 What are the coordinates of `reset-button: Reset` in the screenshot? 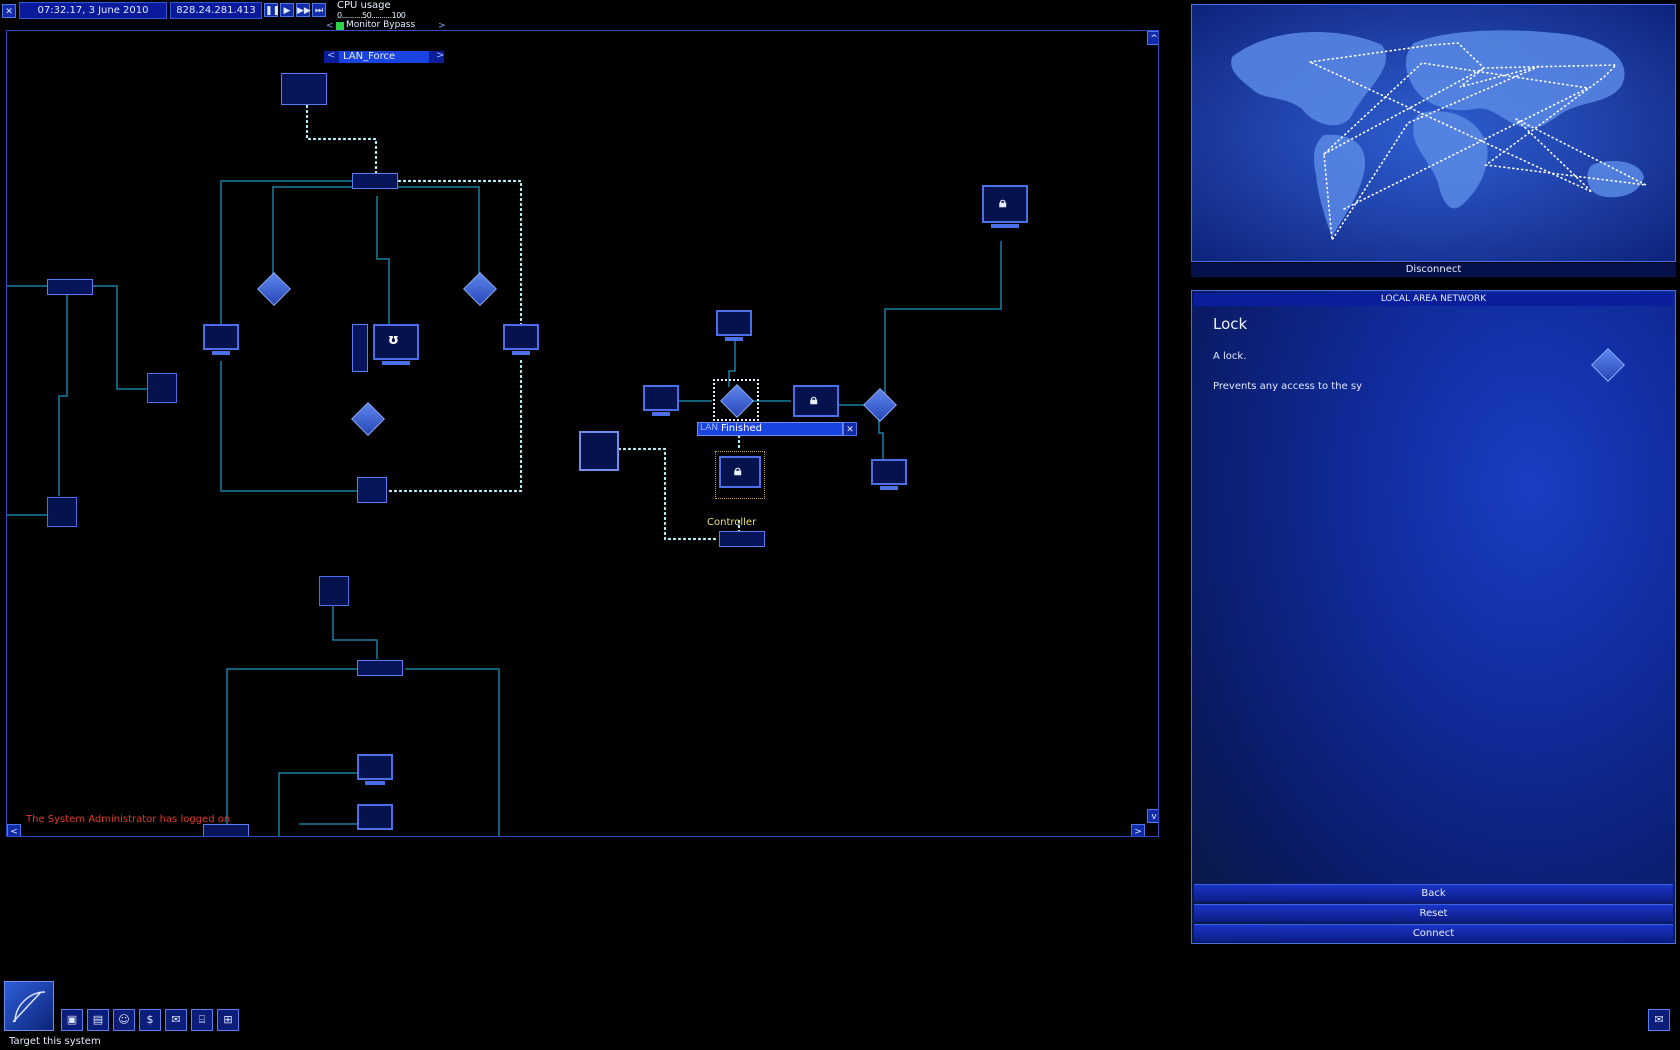 It's located at (1433, 913).